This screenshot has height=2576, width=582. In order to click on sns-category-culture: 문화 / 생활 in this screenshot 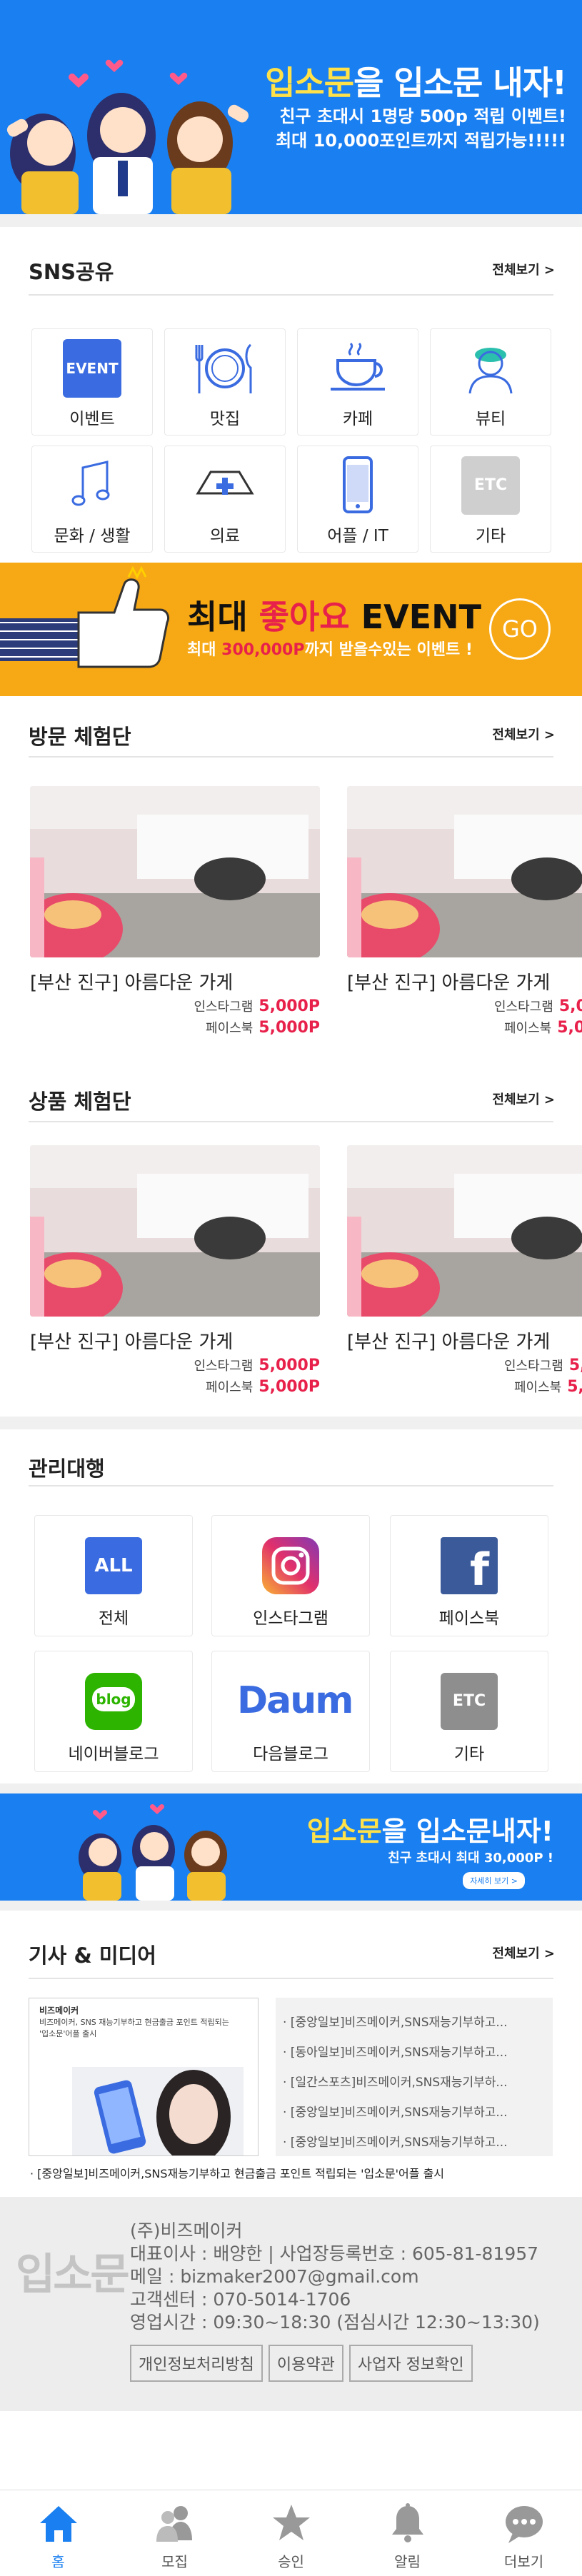, I will do `click(92, 499)`.